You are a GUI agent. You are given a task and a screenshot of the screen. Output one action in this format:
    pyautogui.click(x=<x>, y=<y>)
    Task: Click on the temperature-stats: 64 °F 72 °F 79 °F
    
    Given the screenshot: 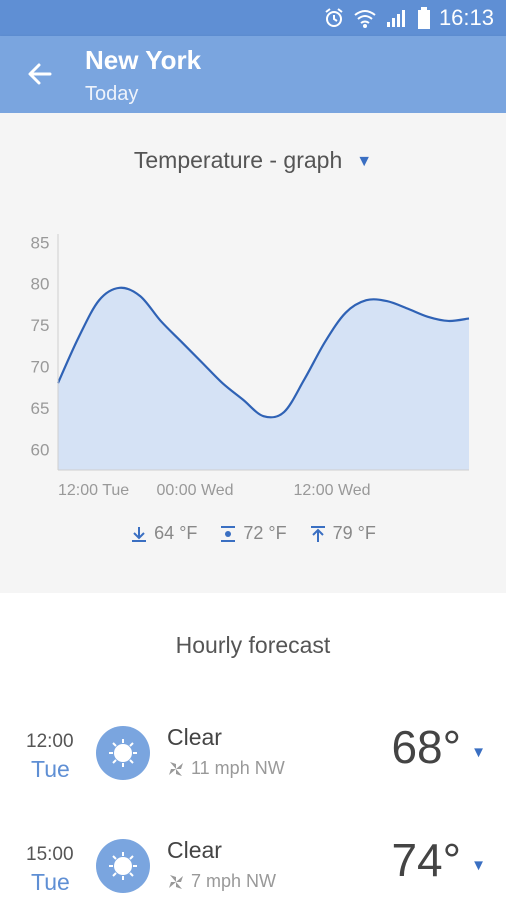 What is the action you would take?
    pyautogui.click(x=253, y=533)
    